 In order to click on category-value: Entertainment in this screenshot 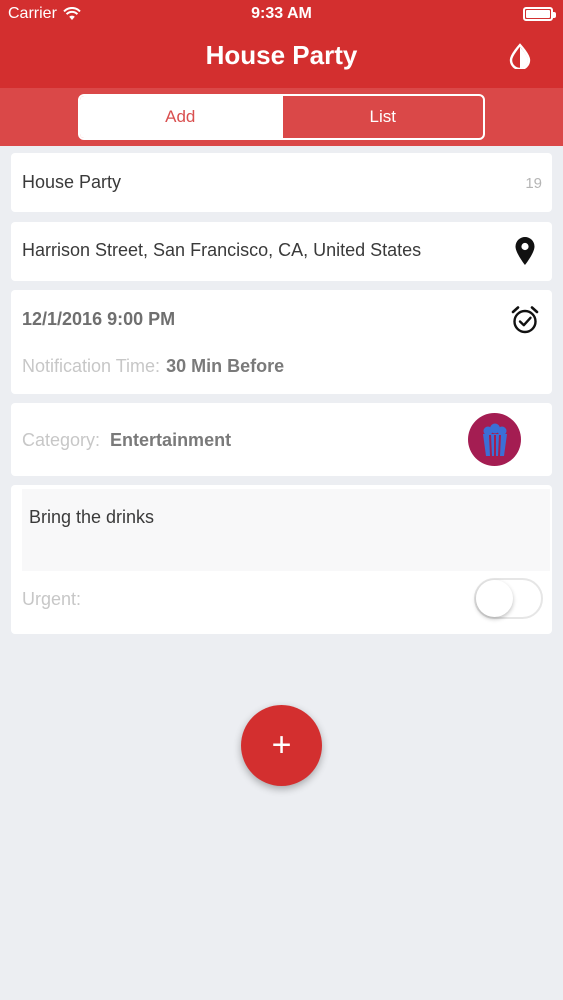, I will do `click(170, 440)`.